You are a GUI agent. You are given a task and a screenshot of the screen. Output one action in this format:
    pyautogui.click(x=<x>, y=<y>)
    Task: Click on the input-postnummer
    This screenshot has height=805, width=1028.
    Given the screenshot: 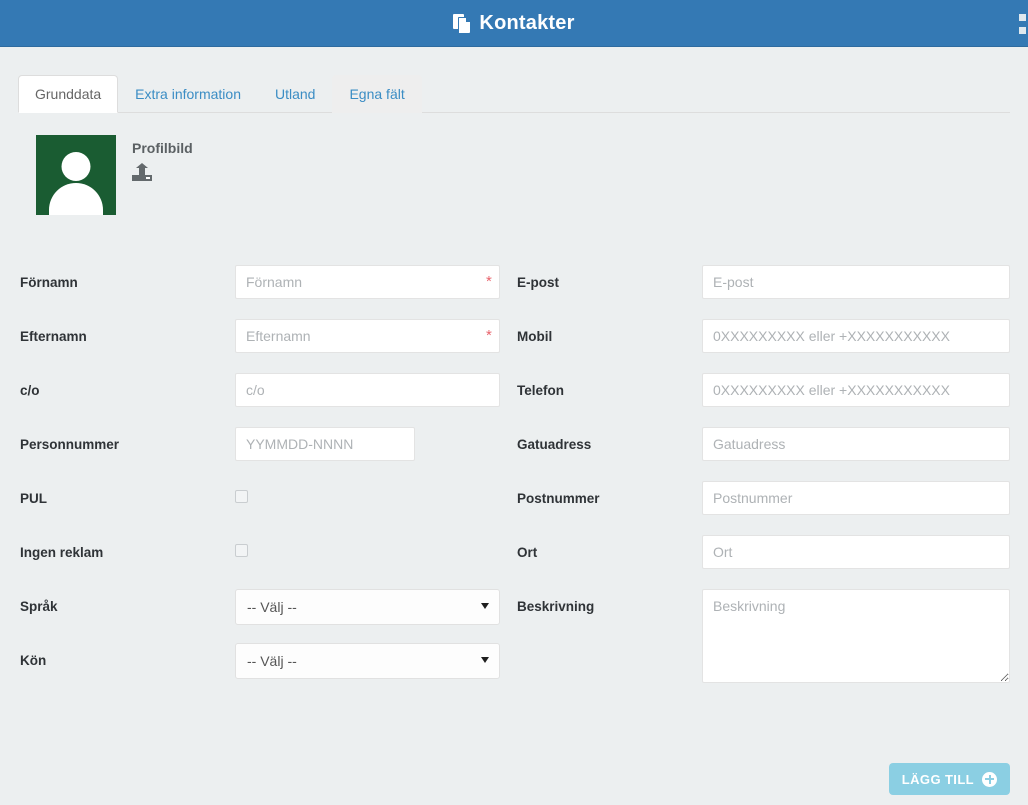 What is the action you would take?
    pyautogui.click(x=856, y=498)
    